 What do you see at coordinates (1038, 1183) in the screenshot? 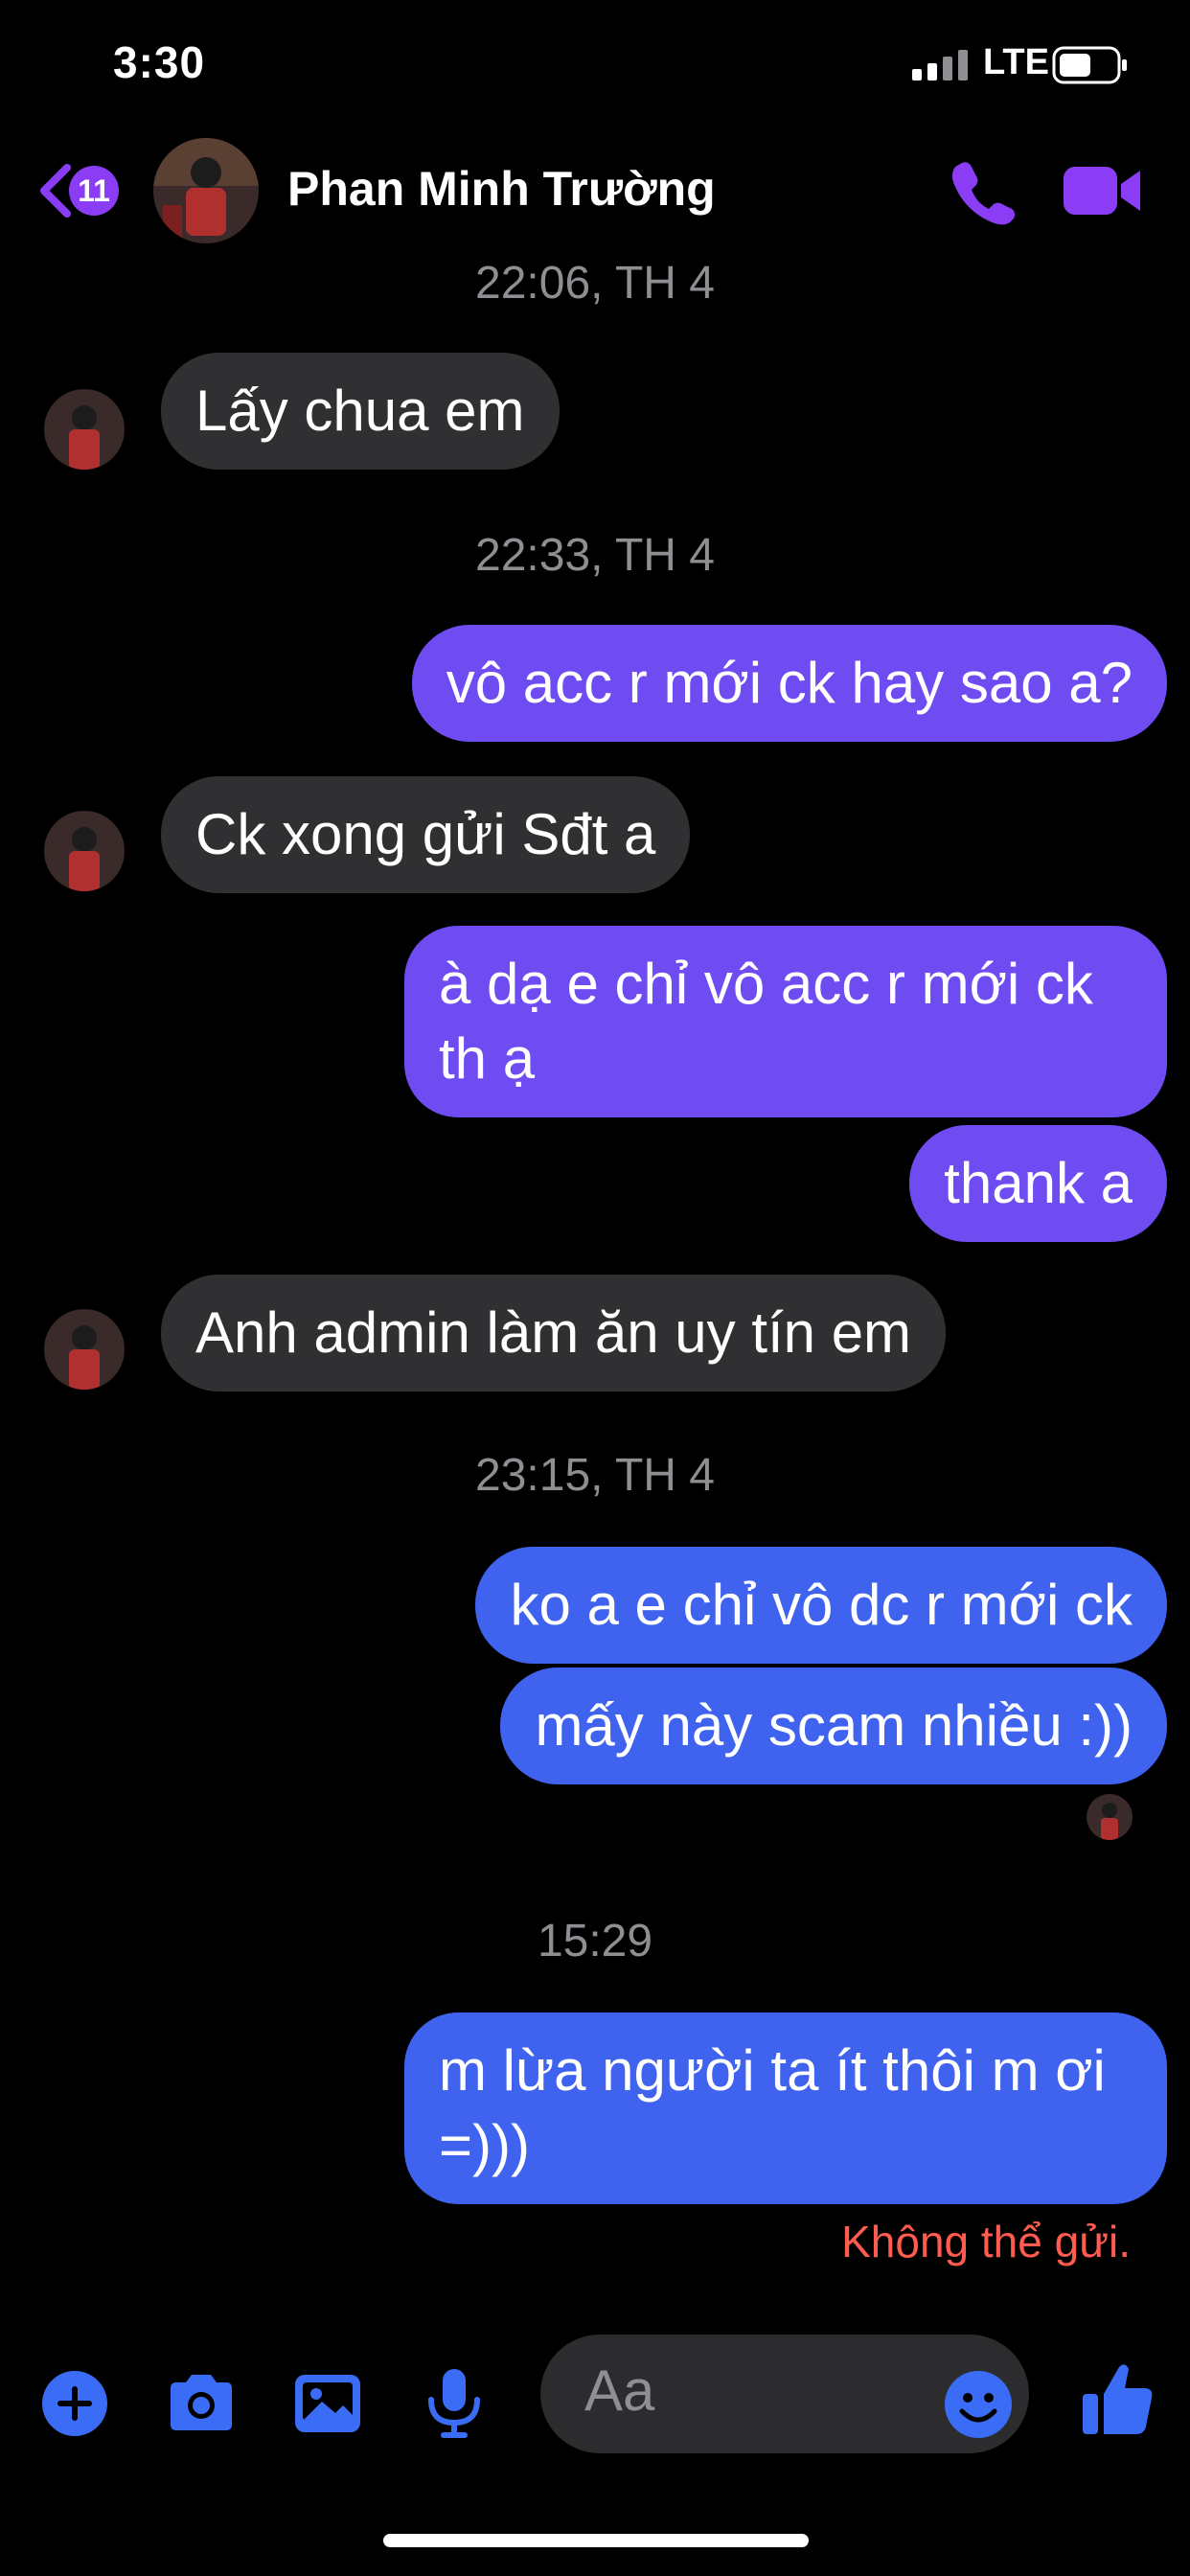
I see `sent-message: thank a` at bounding box center [1038, 1183].